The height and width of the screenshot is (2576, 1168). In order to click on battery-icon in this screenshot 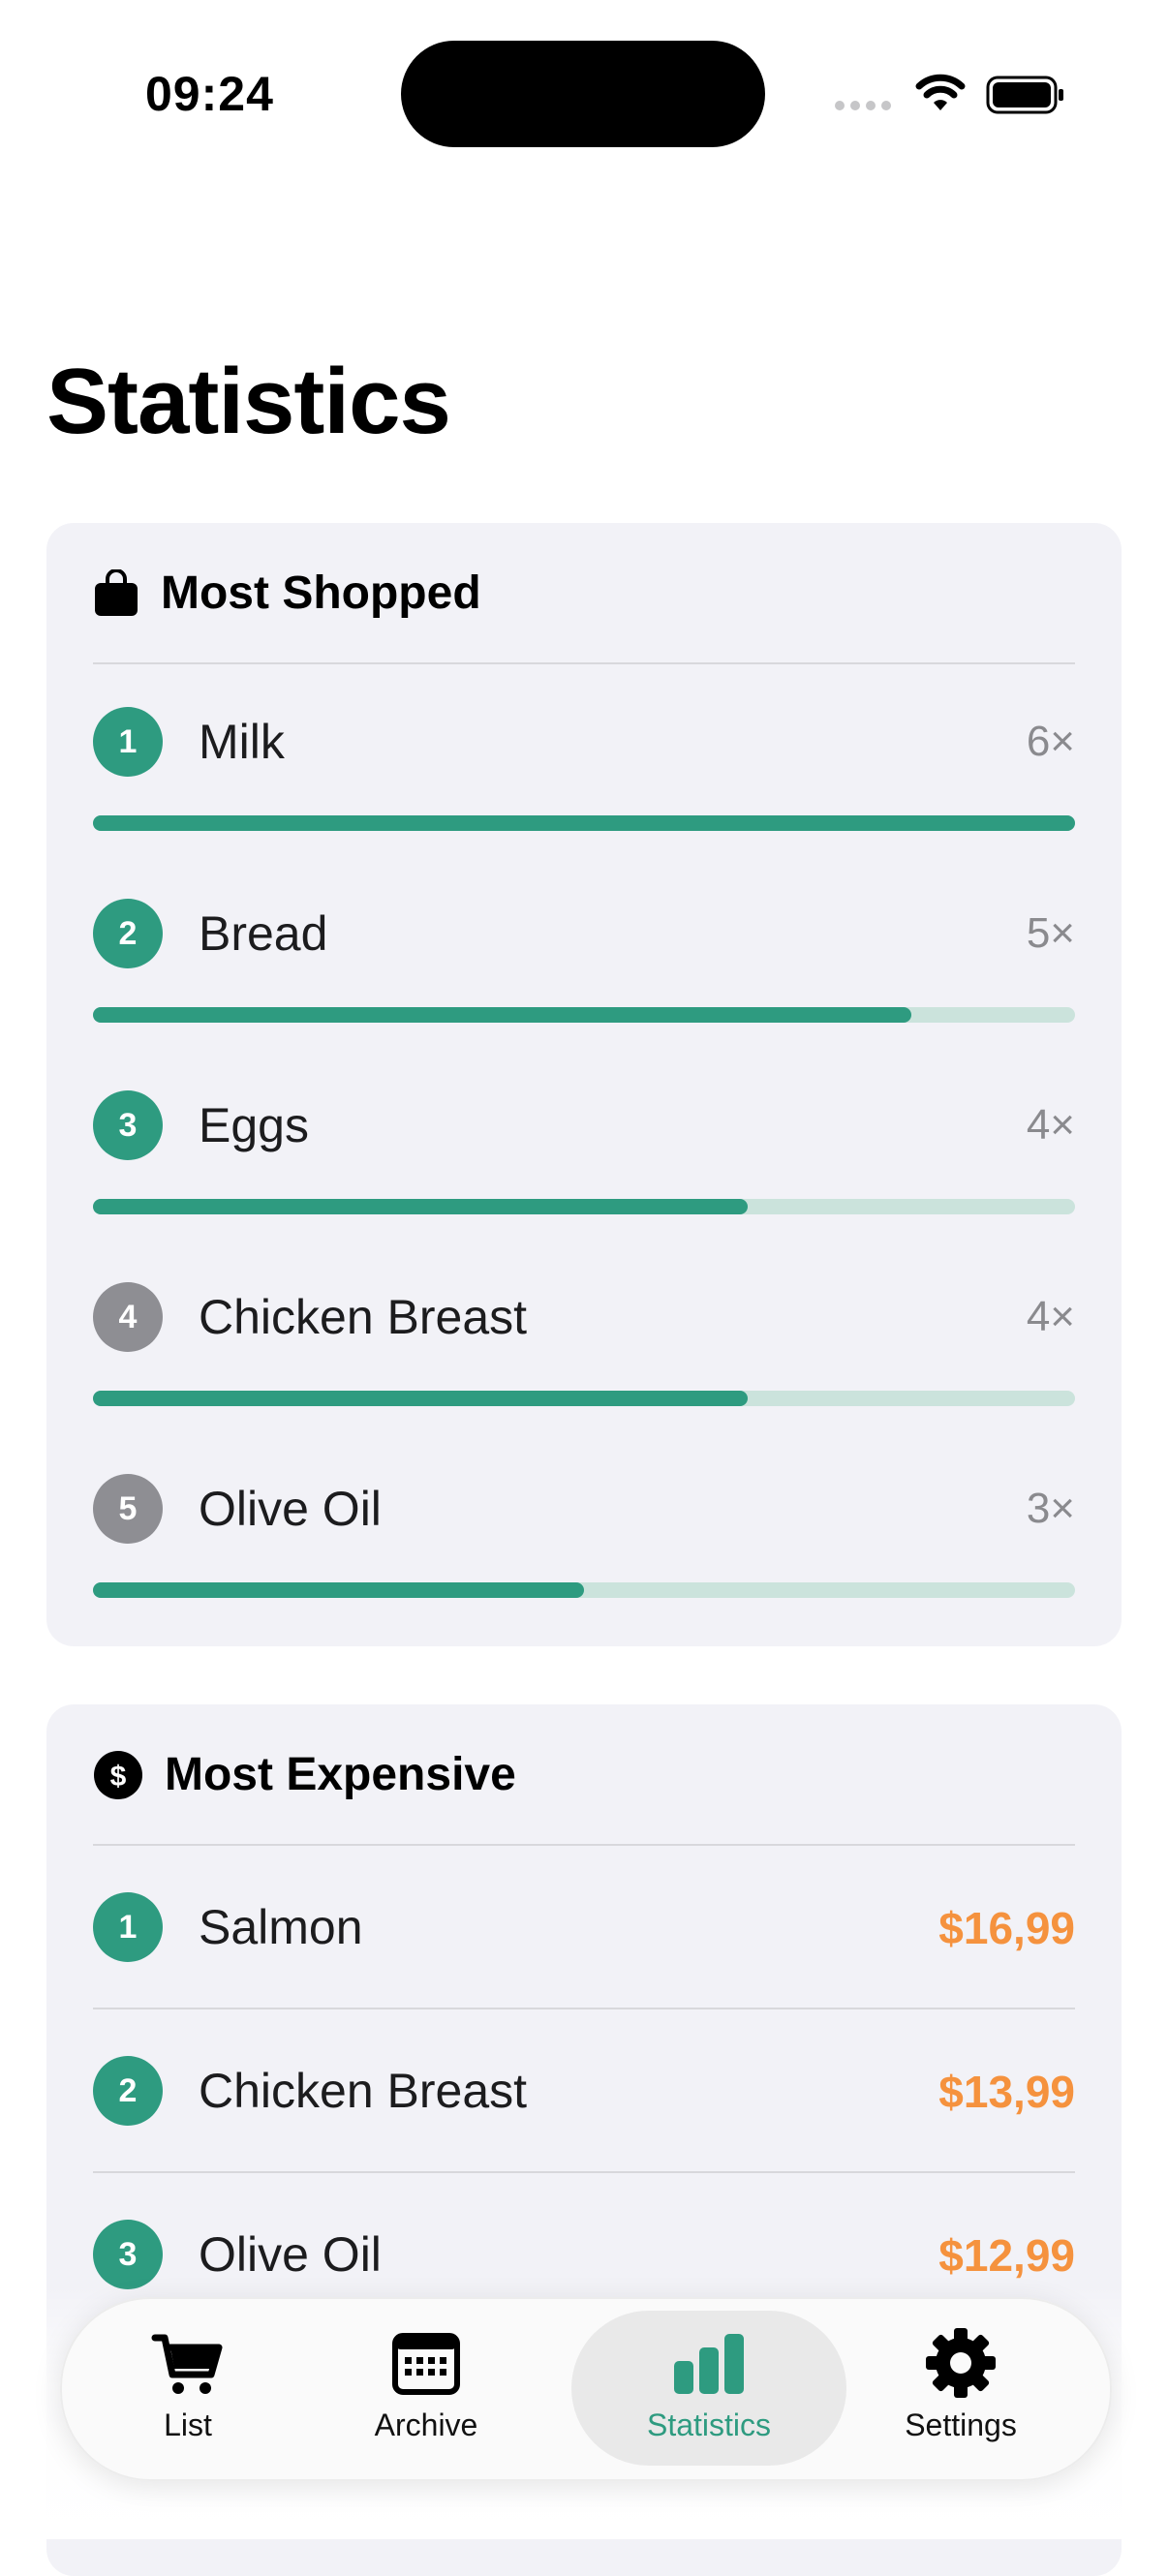, I will do `click(1024, 95)`.